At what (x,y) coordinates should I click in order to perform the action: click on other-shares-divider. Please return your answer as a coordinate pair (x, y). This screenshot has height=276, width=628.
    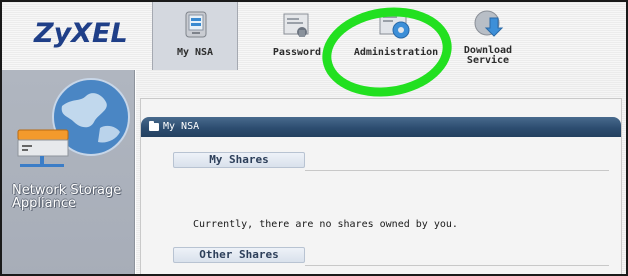
    Looking at the image, I should click on (457, 265).